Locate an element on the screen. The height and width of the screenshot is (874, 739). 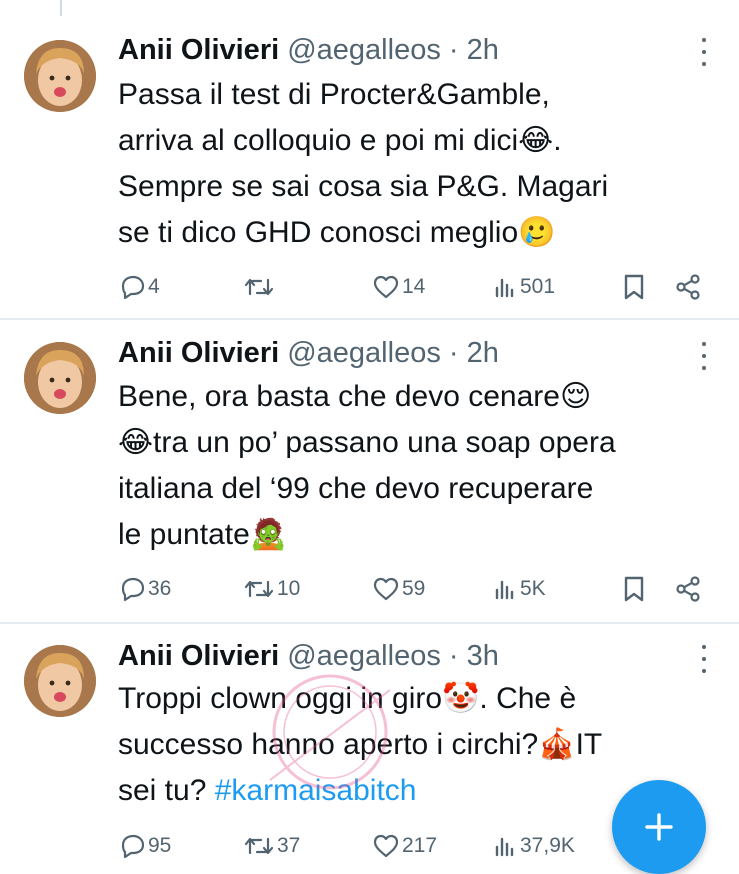
tweet-text-line: Passa il test di Procter&Gamble, is located at coordinates (334, 94).